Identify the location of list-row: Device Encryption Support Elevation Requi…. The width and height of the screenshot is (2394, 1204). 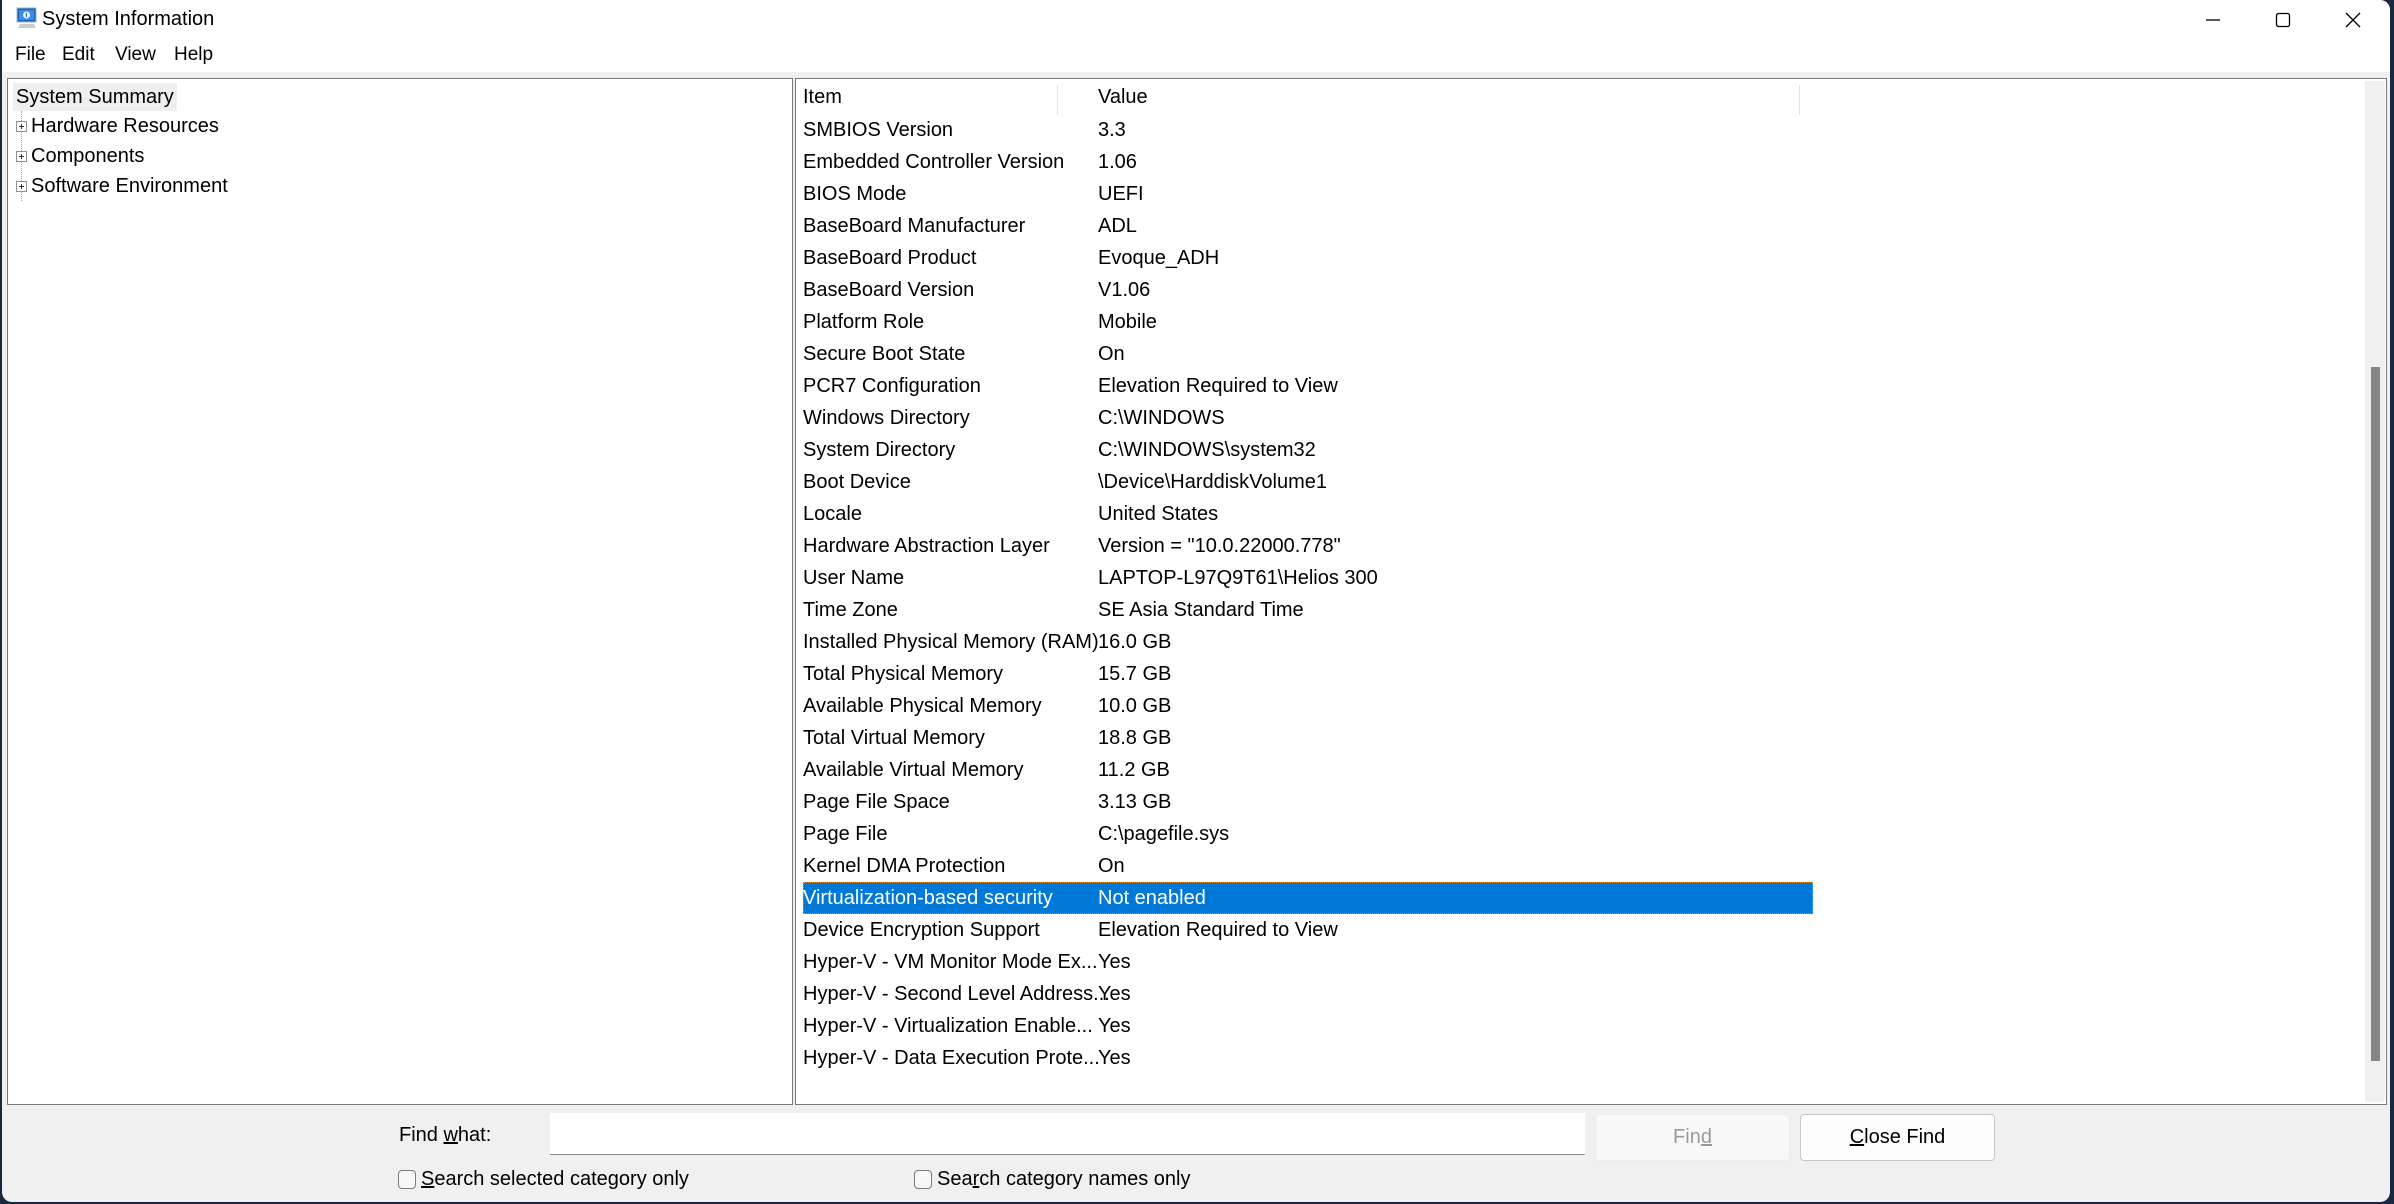
(1308, 930).